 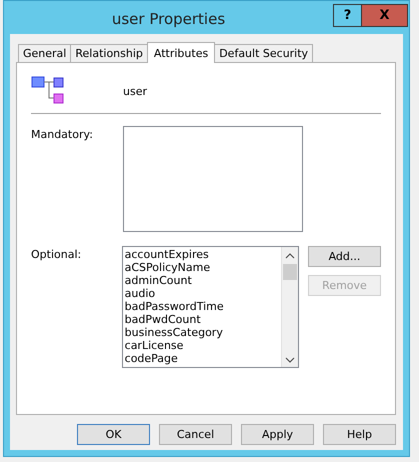 I want to click on dialog-button: Apply, so click(x=277, y=434).